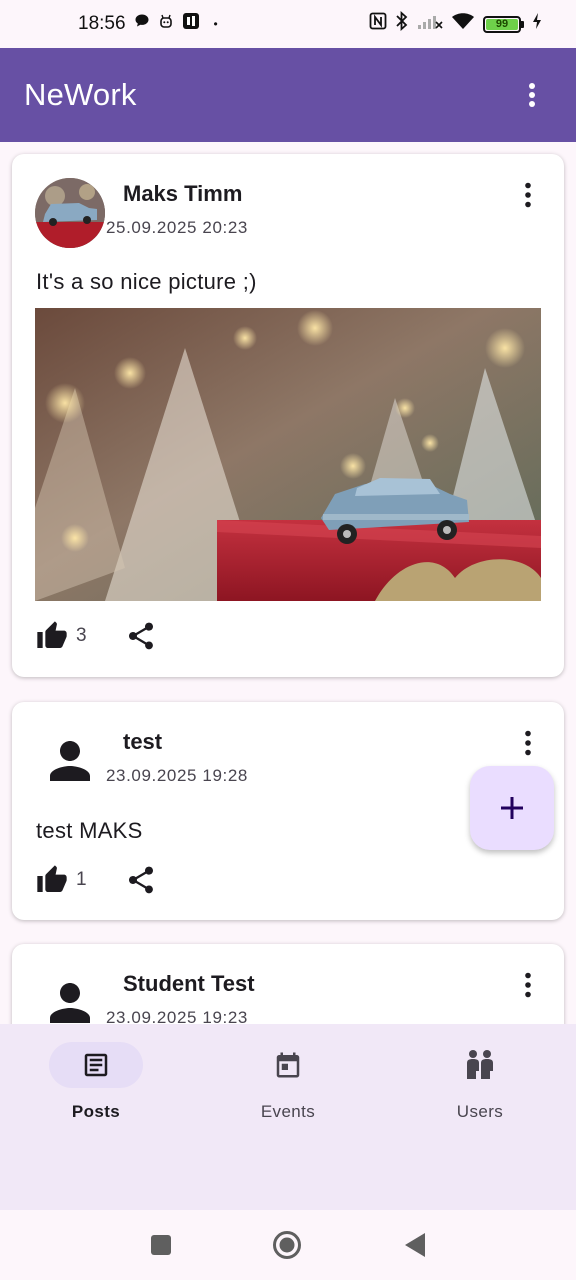 The height and width of the screenshot is (1280, 576). Describe the element at coordinates (288, 204) in the screenshot. I see `post-header: Maks Timm 25.09.2025 20:23` at that location.